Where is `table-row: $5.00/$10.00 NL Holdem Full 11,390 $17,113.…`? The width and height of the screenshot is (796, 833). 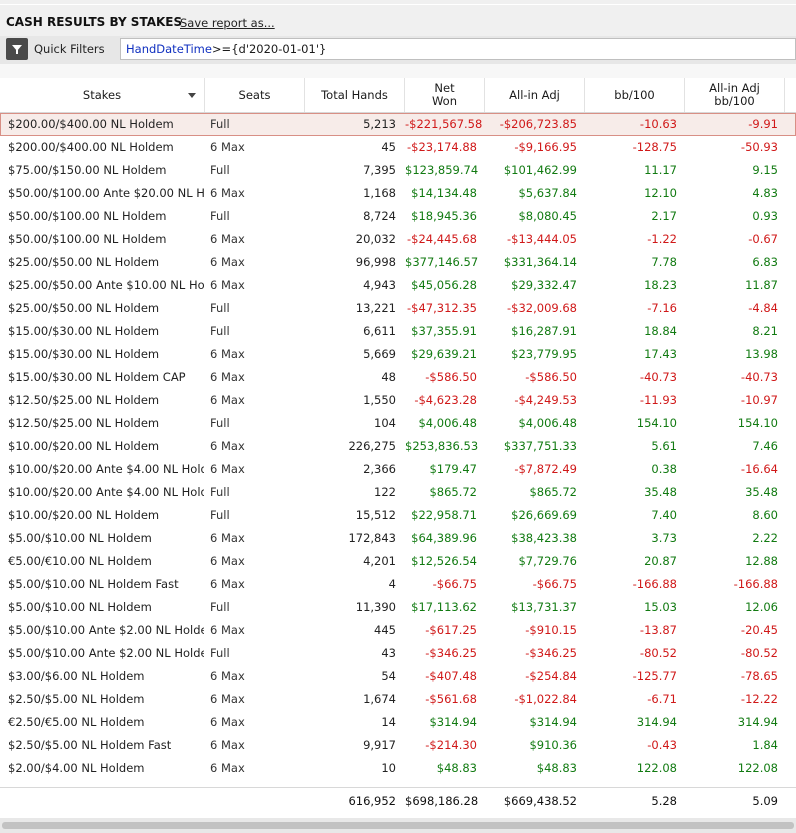 table-row: $5.00/$10.00 NL Holdem Full 11,390 $17,113.… is located at coordinates (398, 607).